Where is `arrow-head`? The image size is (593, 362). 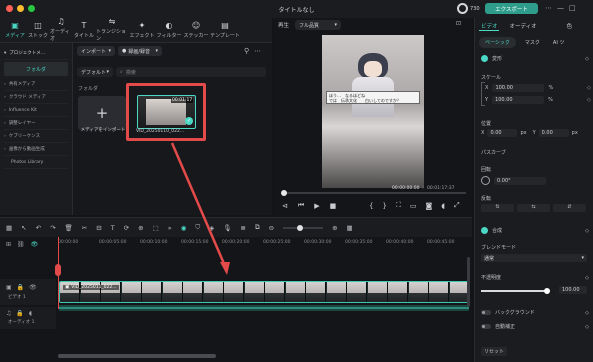
arrow-head is located at coordinates (225, 268).